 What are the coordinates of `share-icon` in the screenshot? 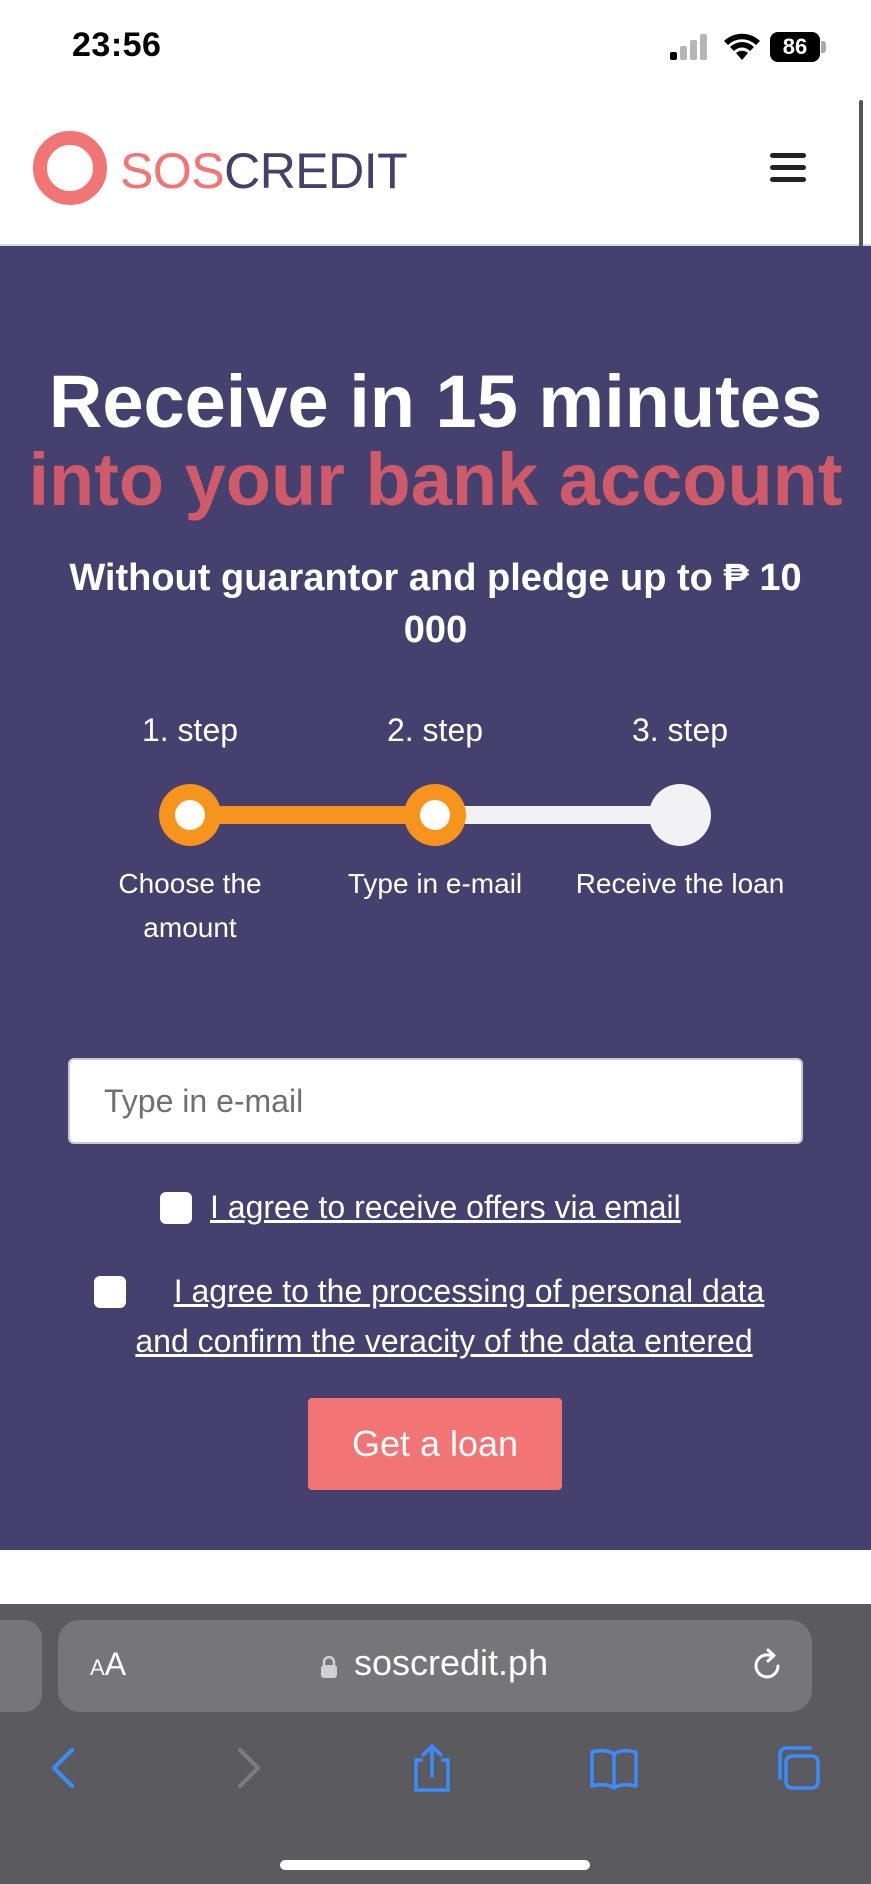 It's located at (432, 1768).